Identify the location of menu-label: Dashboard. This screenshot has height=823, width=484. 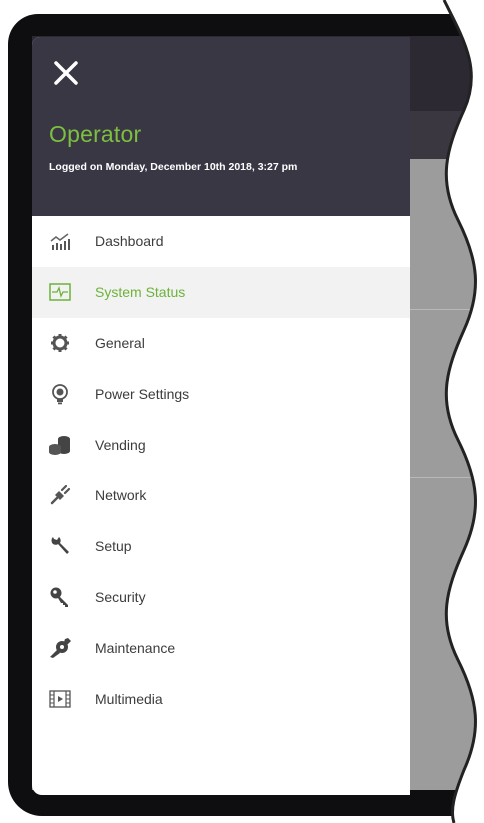
(129, 241).